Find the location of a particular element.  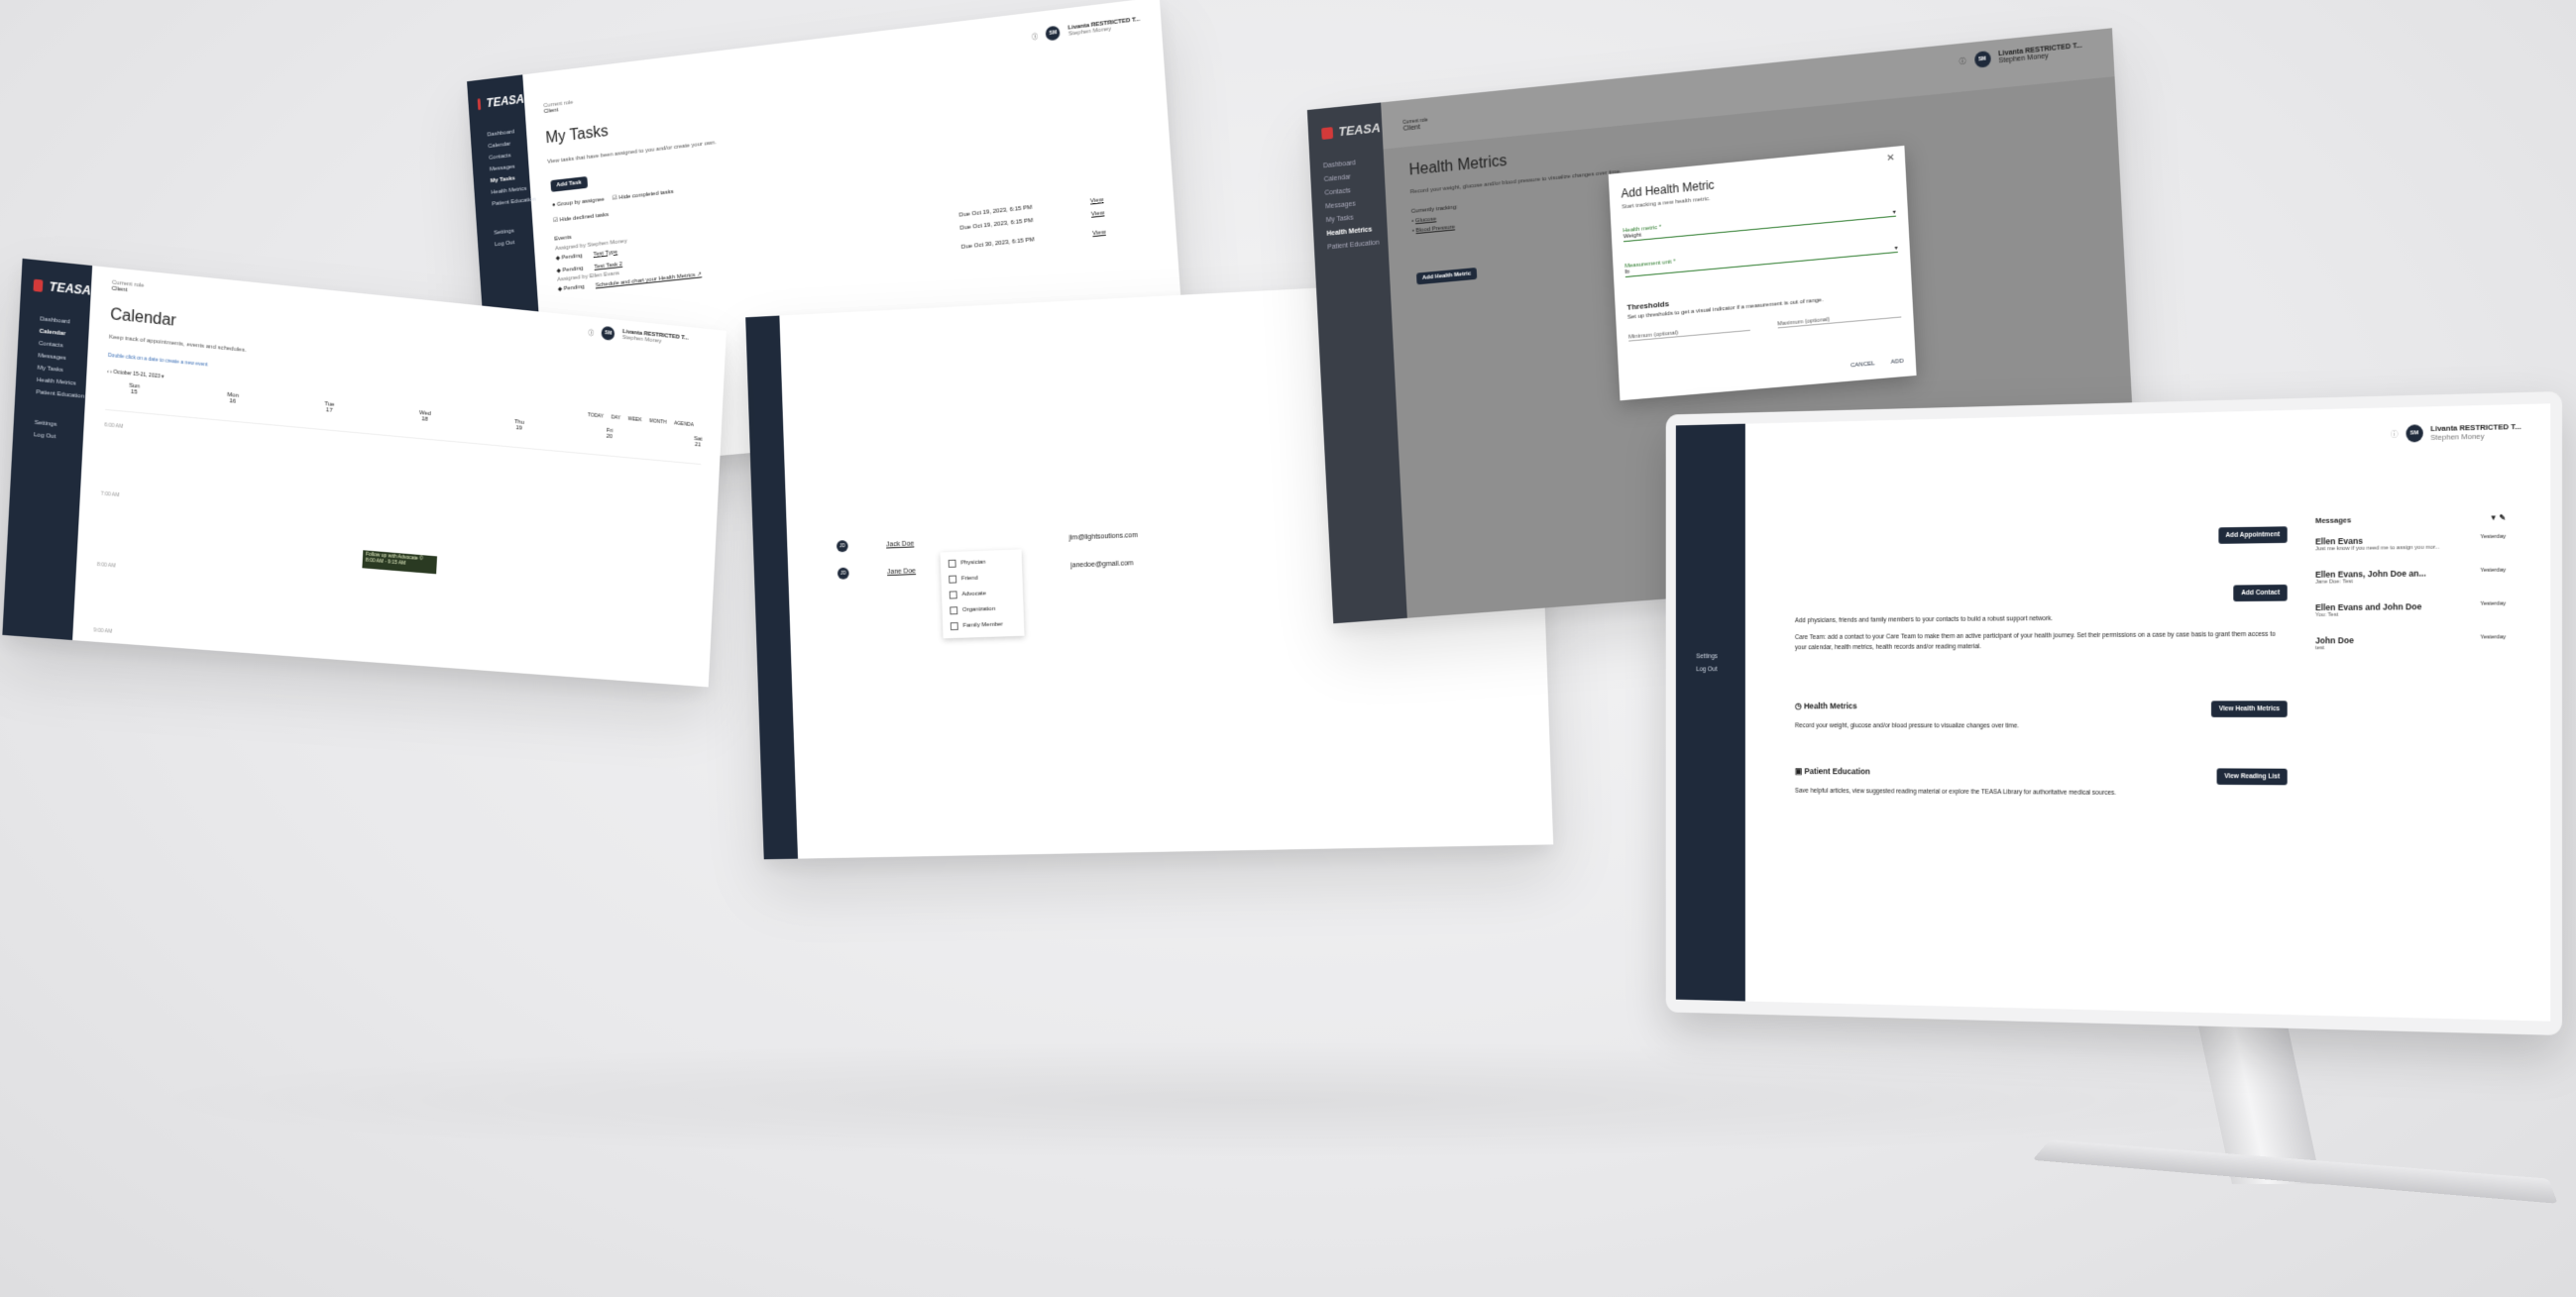

add-health-metric-button: Add Health Metric is located at coordinates (1446, 276).